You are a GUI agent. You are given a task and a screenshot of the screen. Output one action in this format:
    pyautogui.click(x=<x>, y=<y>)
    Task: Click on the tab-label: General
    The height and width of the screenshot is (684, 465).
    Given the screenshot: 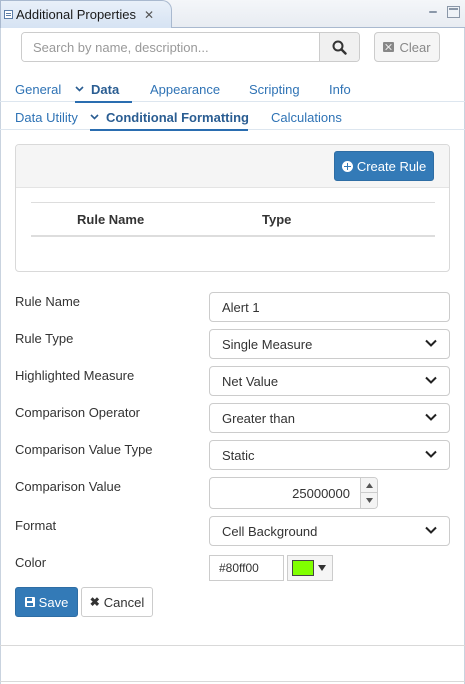 What is the action you would take?
    pyautogui.click(x=38, y=89)
    